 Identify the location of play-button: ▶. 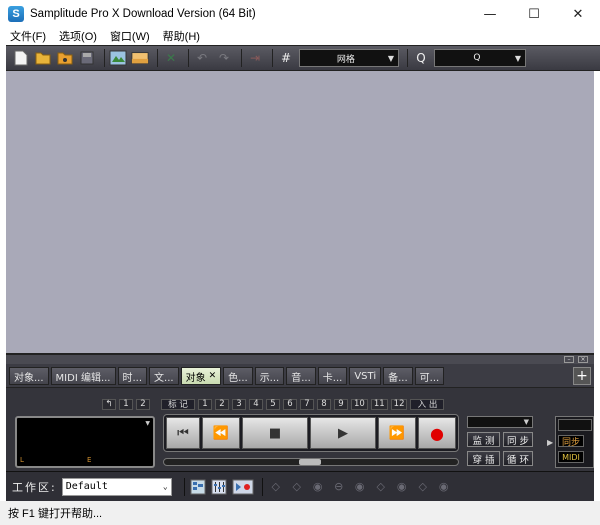
(343, 433).